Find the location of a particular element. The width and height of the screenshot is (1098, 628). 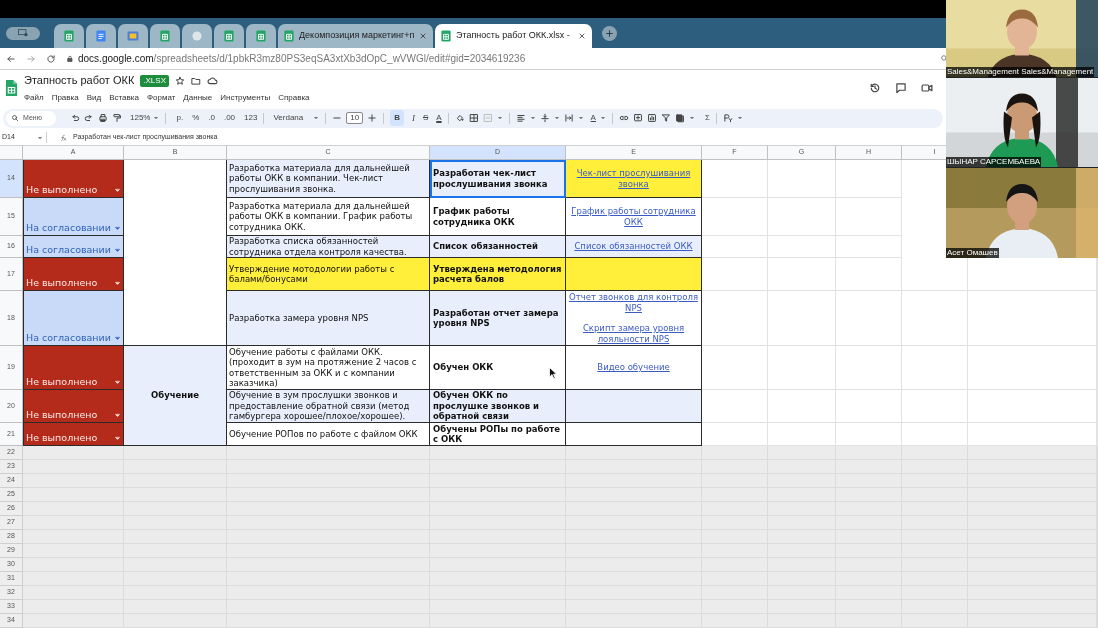

forward-icon is located at coordinates (31, 58).